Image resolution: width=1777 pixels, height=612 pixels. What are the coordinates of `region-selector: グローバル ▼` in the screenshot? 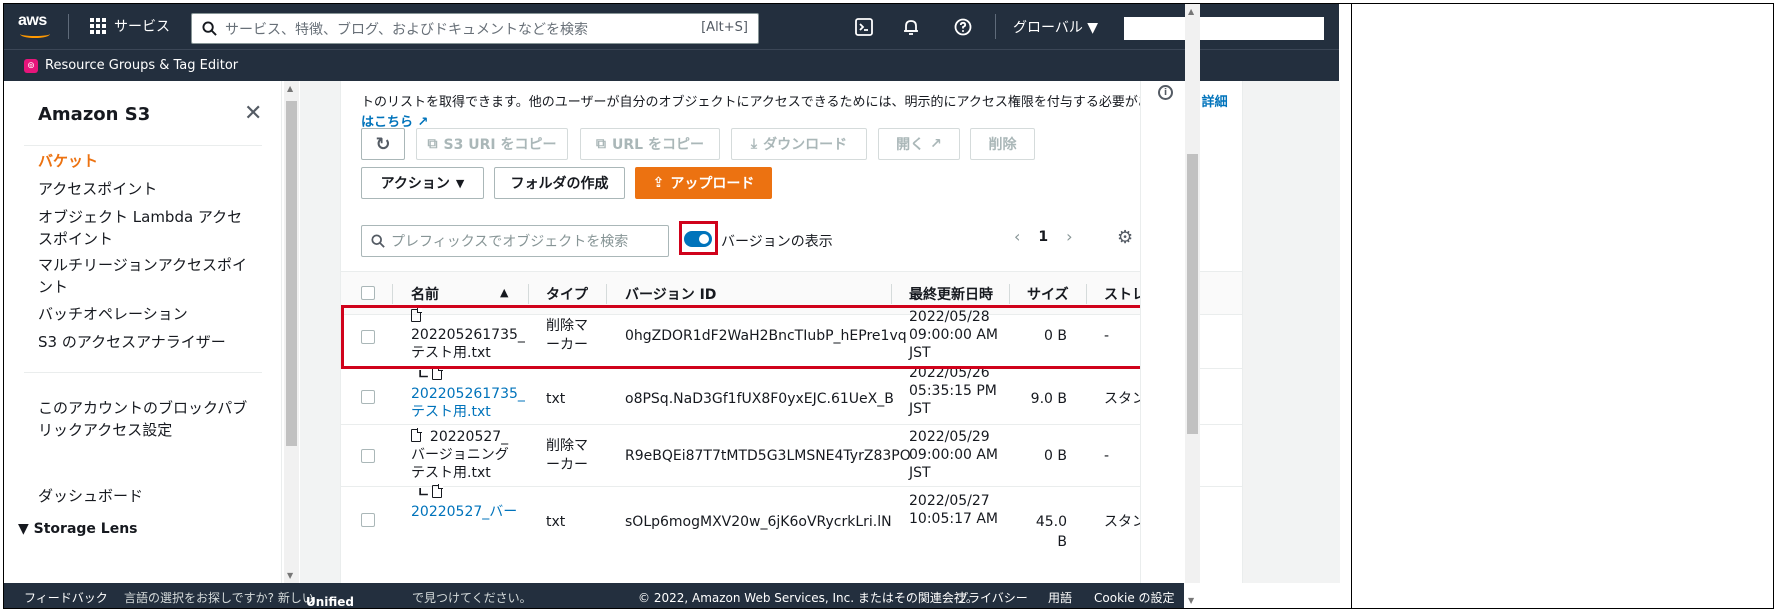 It's located at (1055, 27).